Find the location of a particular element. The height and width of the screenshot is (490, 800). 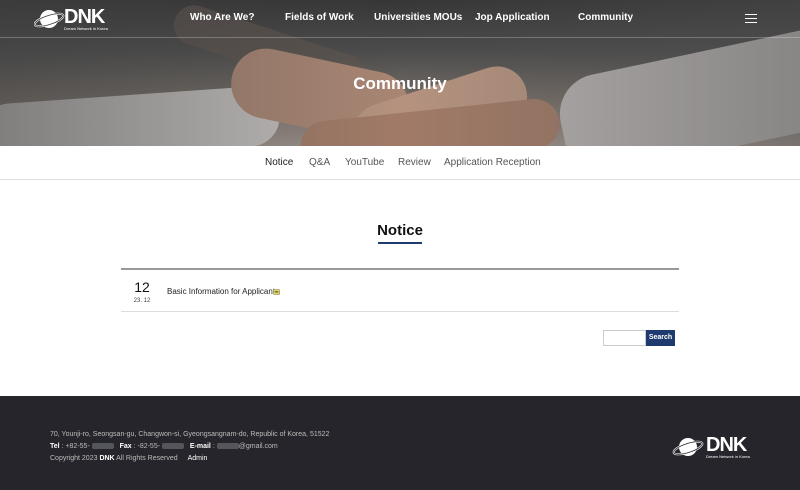

admin-link: Admin is located at coordinates (198, 458).